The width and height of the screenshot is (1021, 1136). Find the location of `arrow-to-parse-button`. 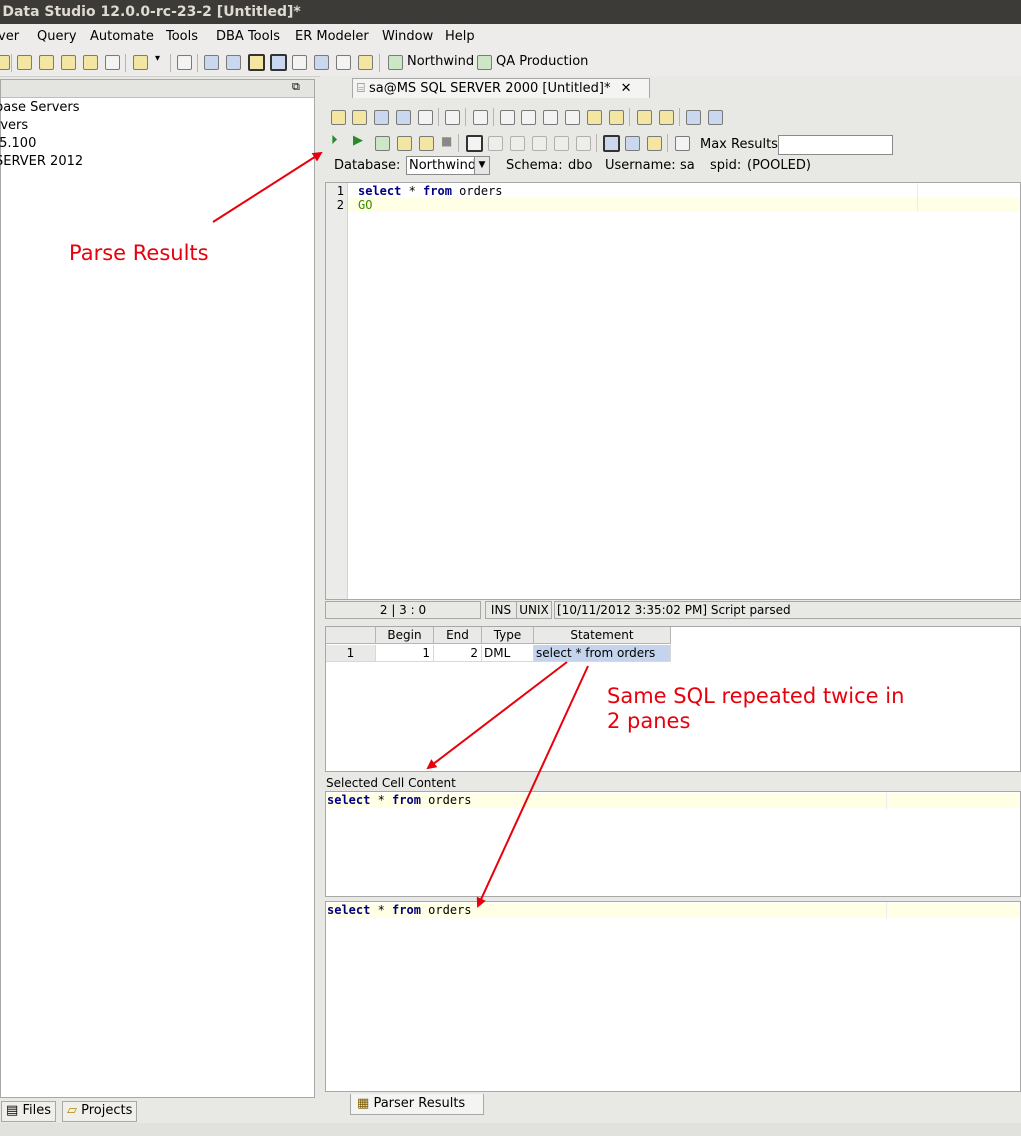

arrow-to-parse-button is located at coordinates (267, 187).